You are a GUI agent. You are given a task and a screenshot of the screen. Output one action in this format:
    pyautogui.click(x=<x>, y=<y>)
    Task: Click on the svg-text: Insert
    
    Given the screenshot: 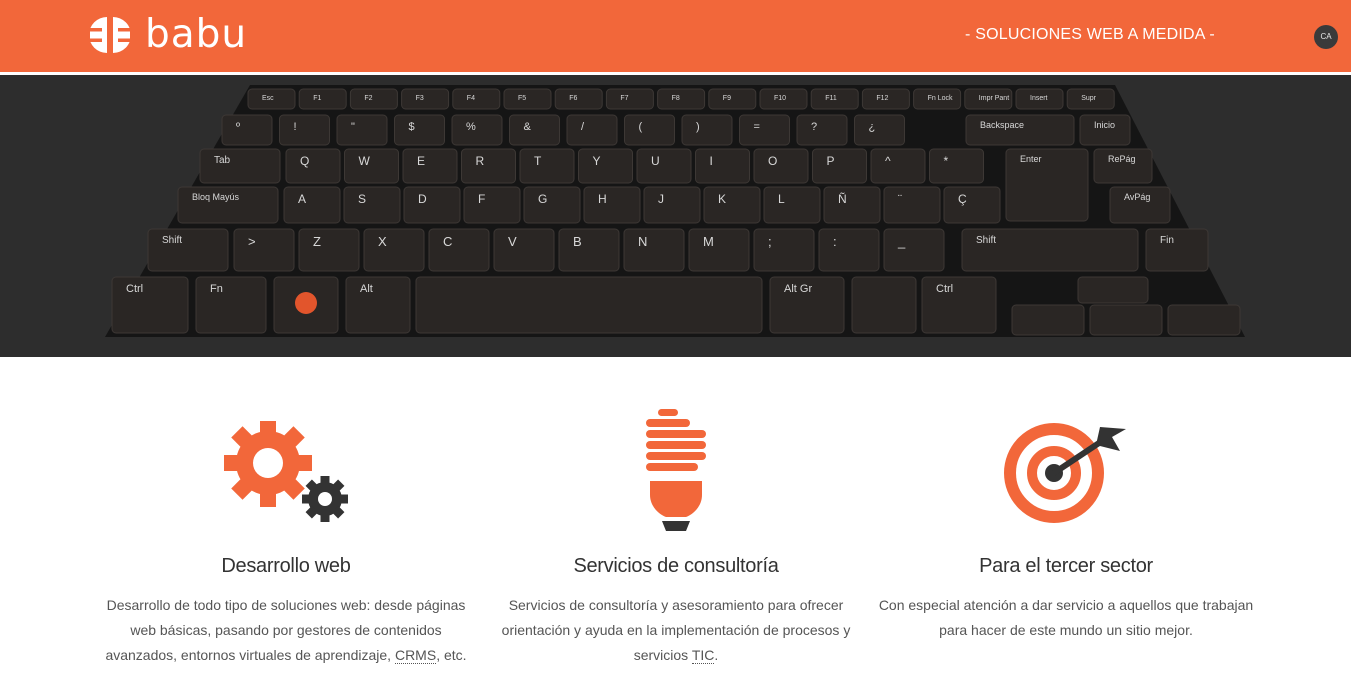 What is the action you would take?
    pyautogui.click(x=1039, y=98)
    